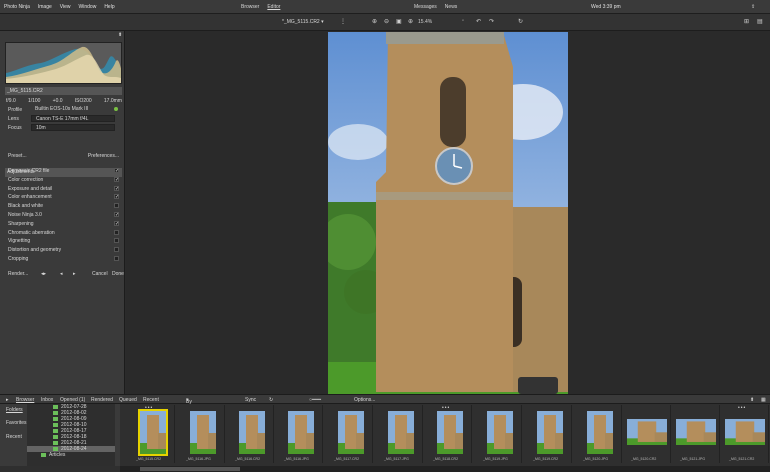 This screenshot has width=770, height=472. I want to click on messages-link: Messages, so click(425, 7).